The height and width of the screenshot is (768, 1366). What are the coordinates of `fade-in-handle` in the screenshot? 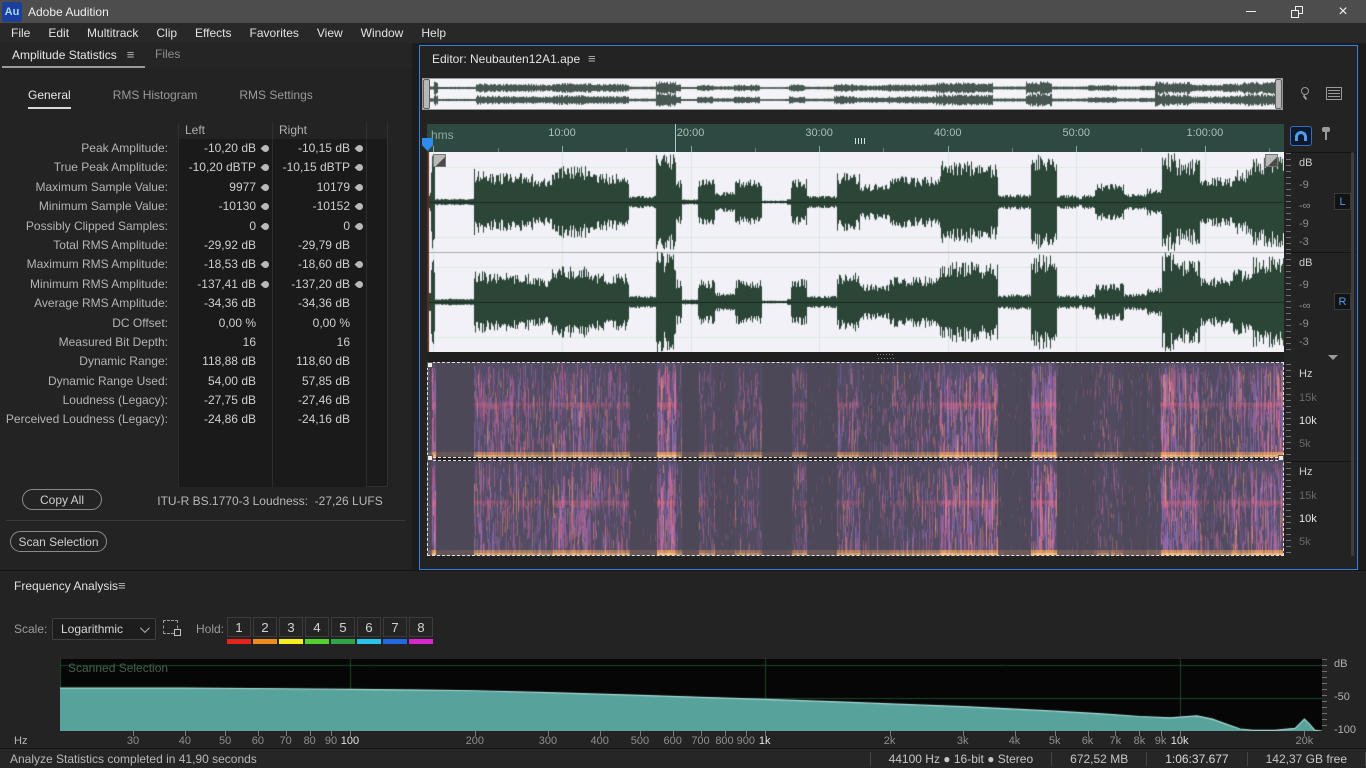 It's located at (439, 160).